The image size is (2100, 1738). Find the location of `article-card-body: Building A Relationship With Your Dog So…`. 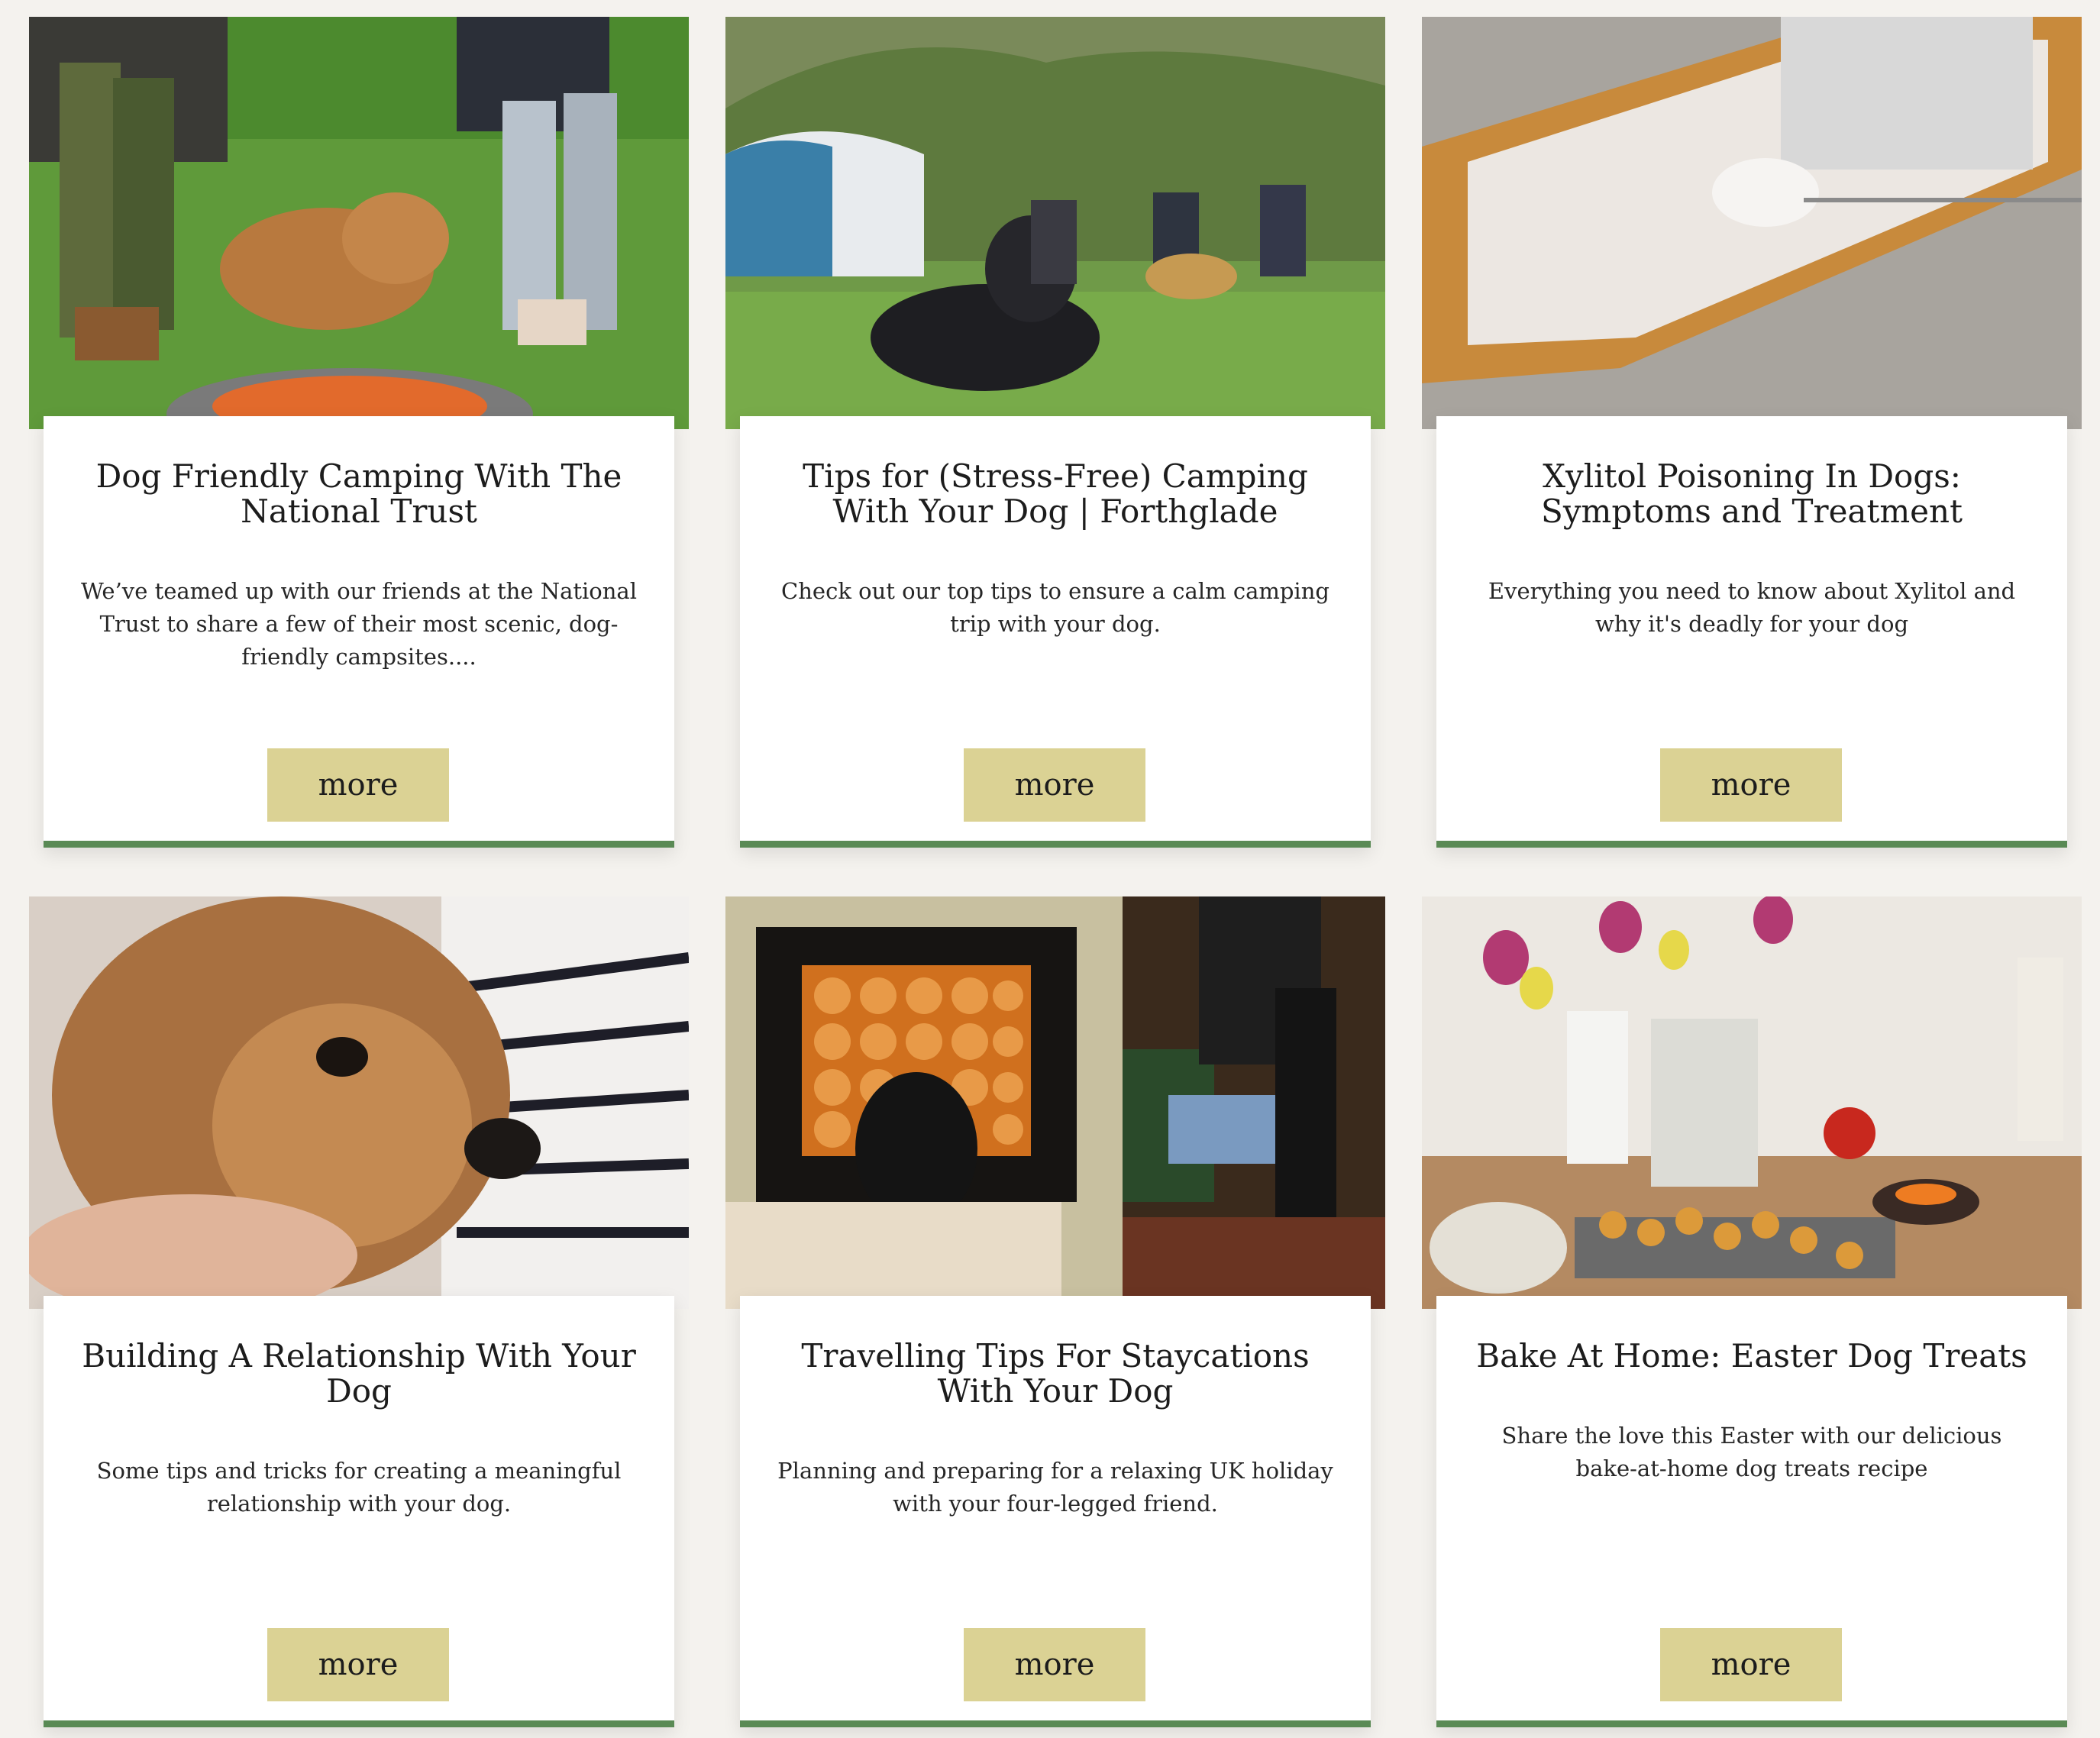

article-card-body: Building A Relationship With Your Dog So… is located at coordinates (359, 1511).